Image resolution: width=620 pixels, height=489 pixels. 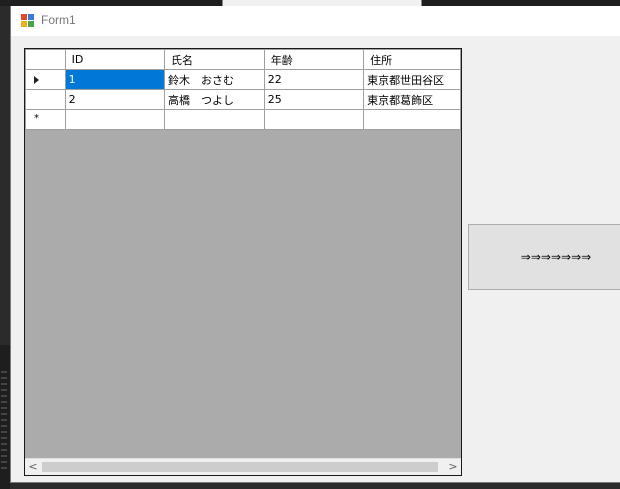 I want to click on grid-header-row: ID 氏名 年齢 住所, so click(x=243, y=59).